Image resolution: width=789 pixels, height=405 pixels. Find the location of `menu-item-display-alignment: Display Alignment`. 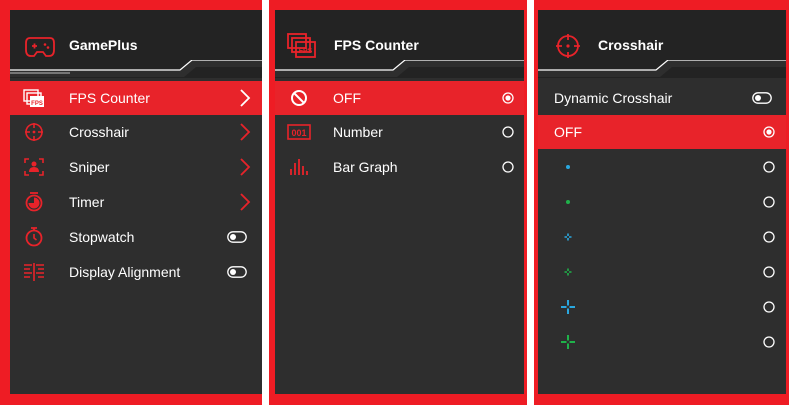

menu-item-display-alignment: Display Alignment is located at coordinates (136, 272).